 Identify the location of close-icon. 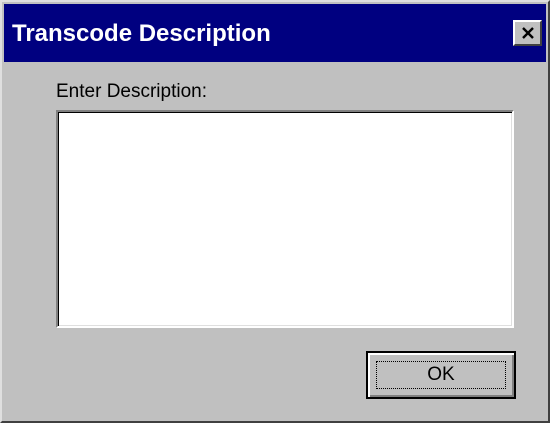
(528, 33).